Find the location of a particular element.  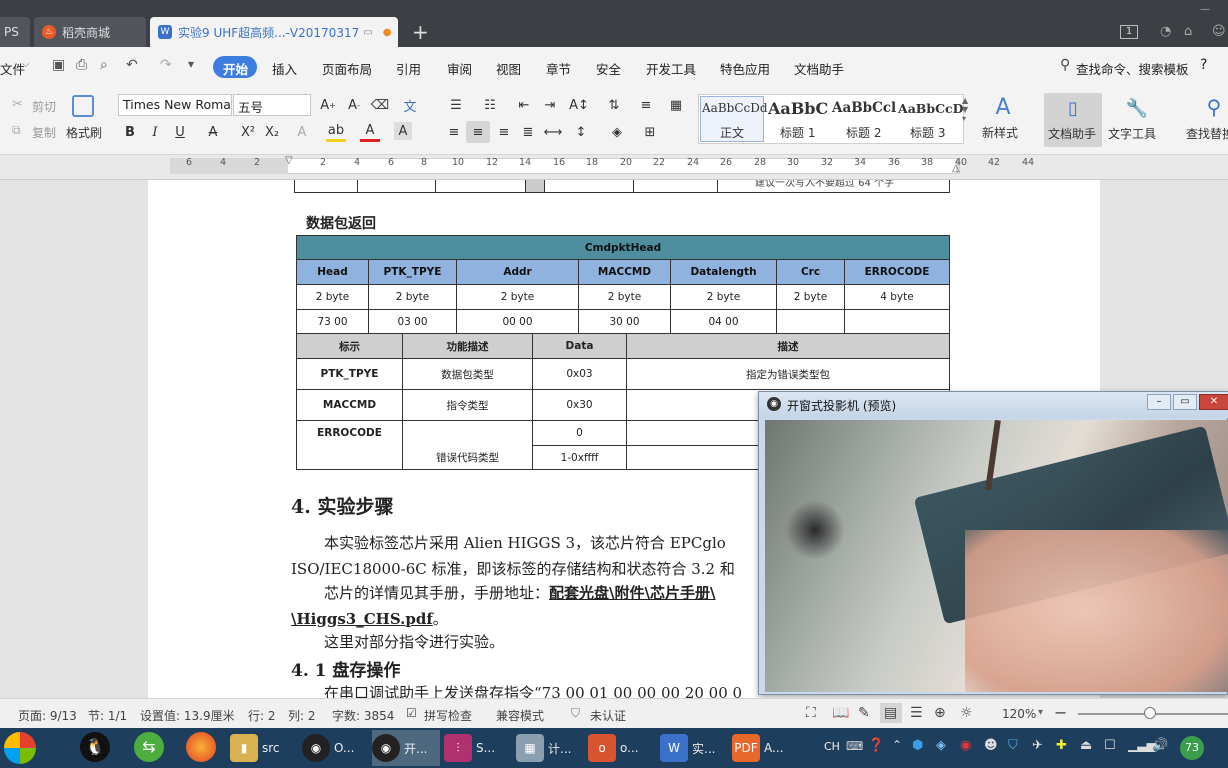

format-painter-icon is located at coordinates (83, 106).